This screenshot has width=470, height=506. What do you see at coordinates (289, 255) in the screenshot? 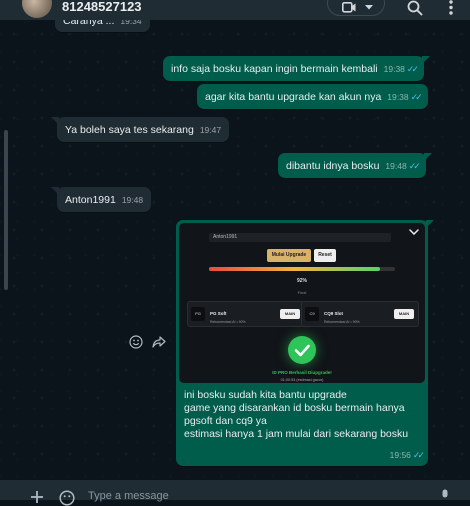
I see `upgrade-button: Mulai Upgrade` at bounding box center [289, 255].